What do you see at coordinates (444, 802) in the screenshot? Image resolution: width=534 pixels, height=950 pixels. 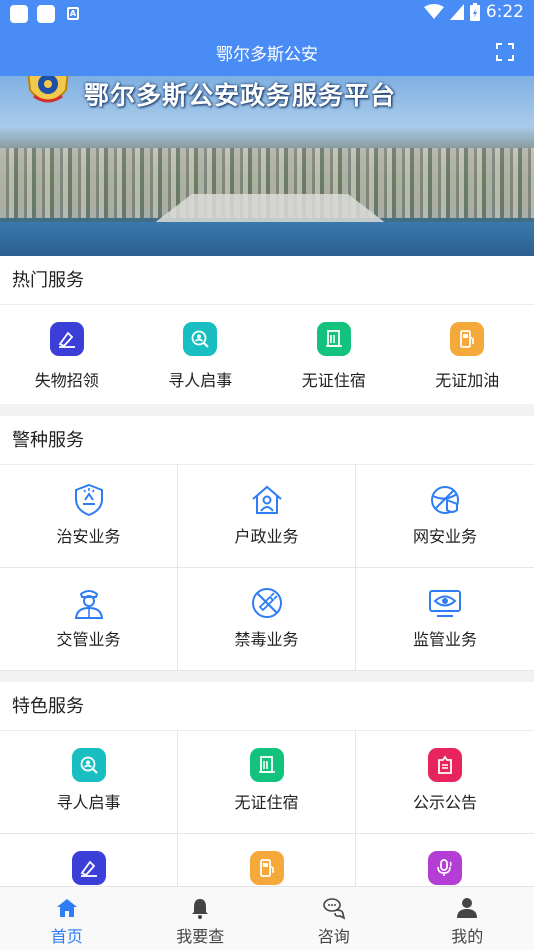 I see `special-item-label: 公示公告` at bounding box center [444, 802].